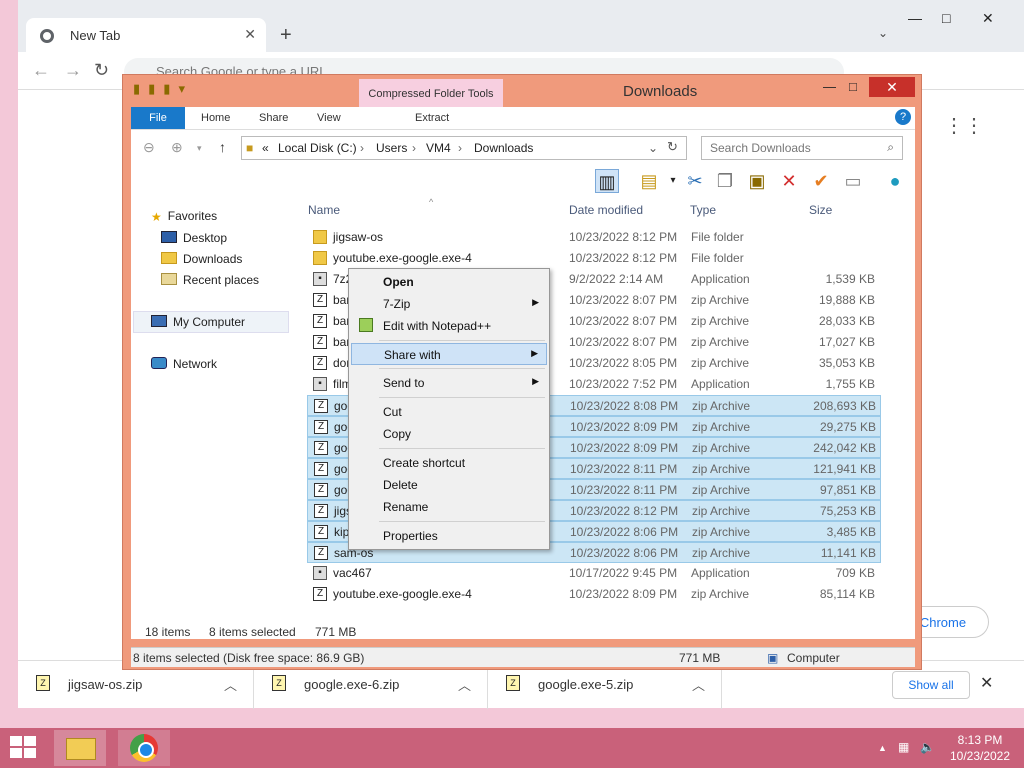 The image size is (1024, 768). Describe the element at coordinates (156, 217) in the screenshot. I see `star-icon: ★` at that location.